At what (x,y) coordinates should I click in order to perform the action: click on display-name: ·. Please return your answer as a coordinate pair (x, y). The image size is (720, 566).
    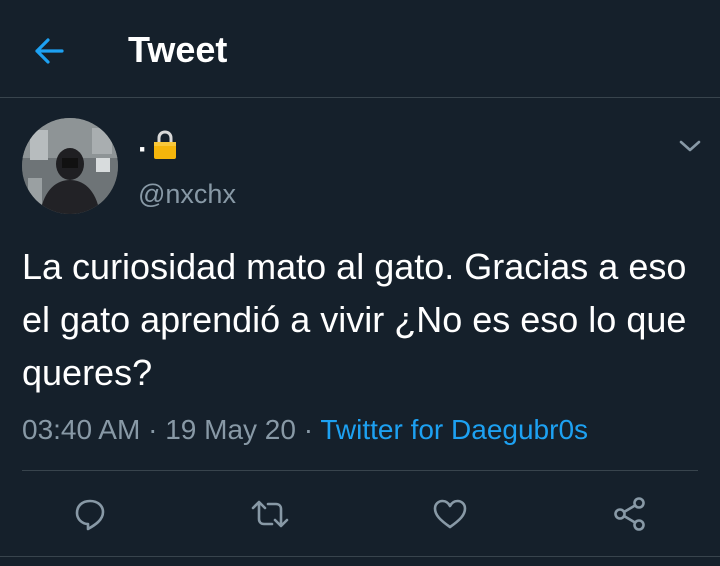
    Looking at the image, I should click on (158, 149).